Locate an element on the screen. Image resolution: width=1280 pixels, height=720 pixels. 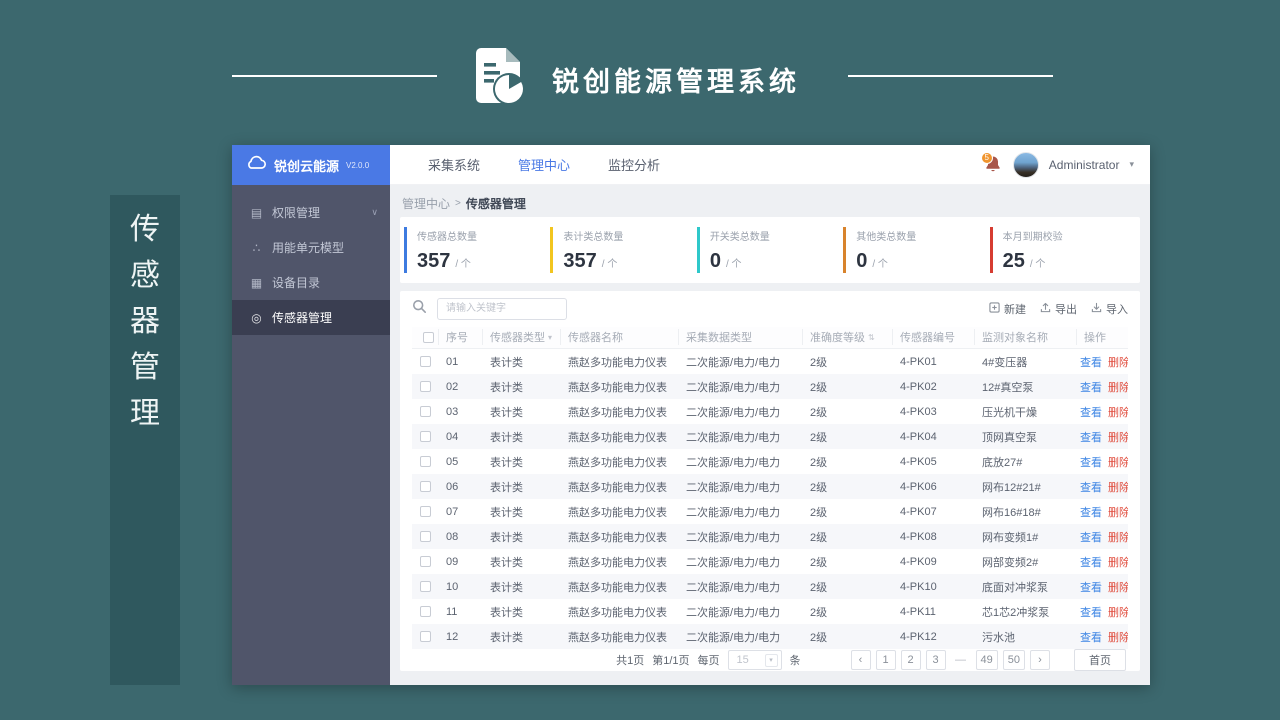
topnav-tab: 管理中心 is located at coordinates (544, 164).